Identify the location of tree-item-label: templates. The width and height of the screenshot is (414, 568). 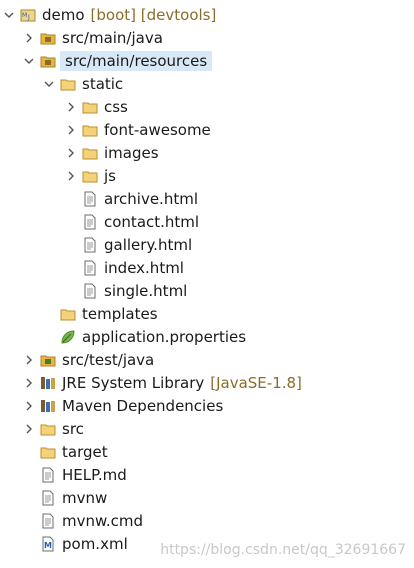
(120, 314).